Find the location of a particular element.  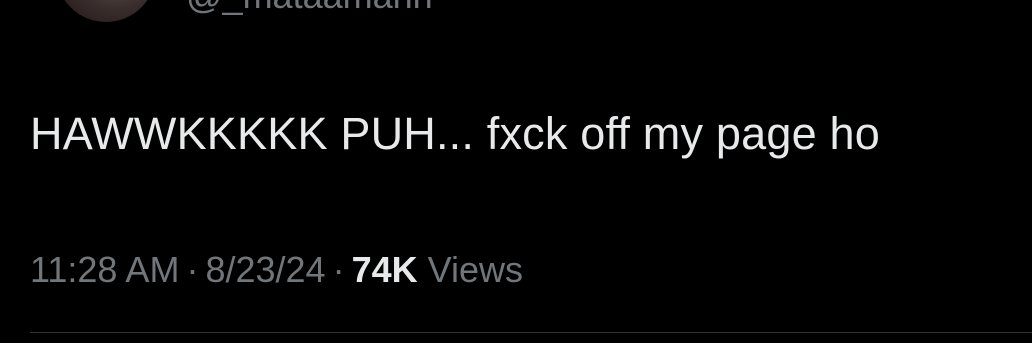

divider is located at coordinates (531, 332).